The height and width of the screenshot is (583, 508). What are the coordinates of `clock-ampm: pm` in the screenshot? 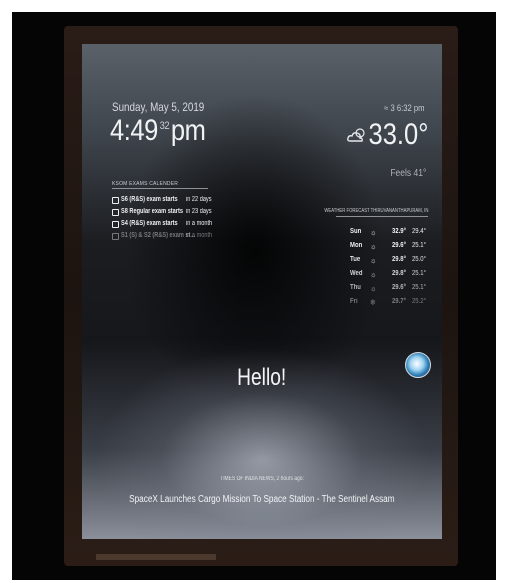 It's located at (188, 130).